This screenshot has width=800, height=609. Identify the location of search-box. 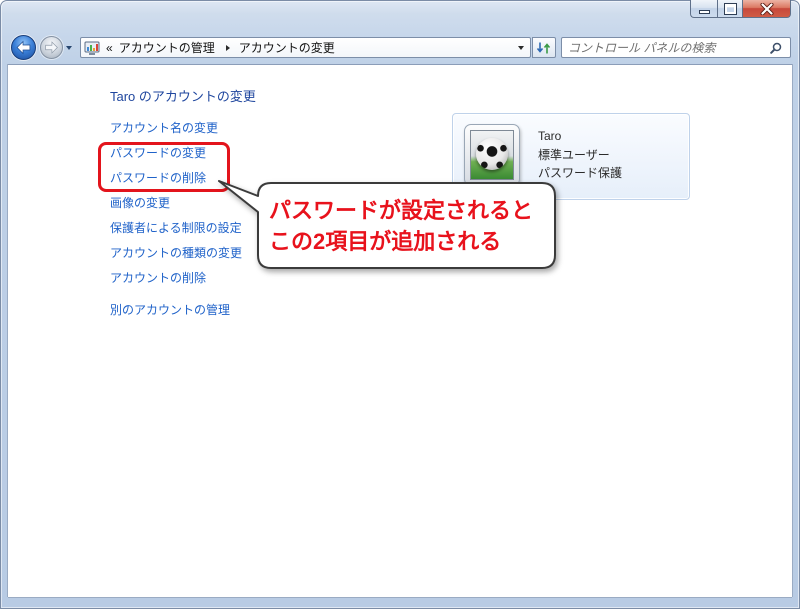
(676, 47).